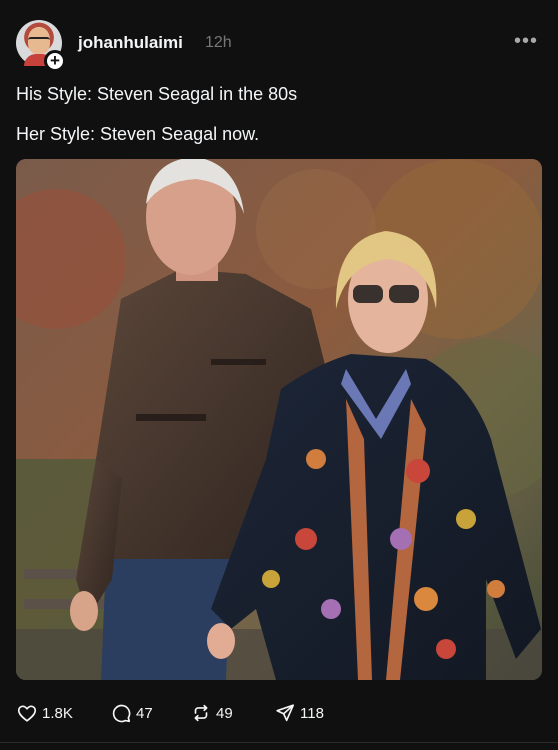 The height and width of the screenshot is (750, 558). Describe the element at coordinates (224, 713) in the screenshot. I see `repost-count: 49` at that location.